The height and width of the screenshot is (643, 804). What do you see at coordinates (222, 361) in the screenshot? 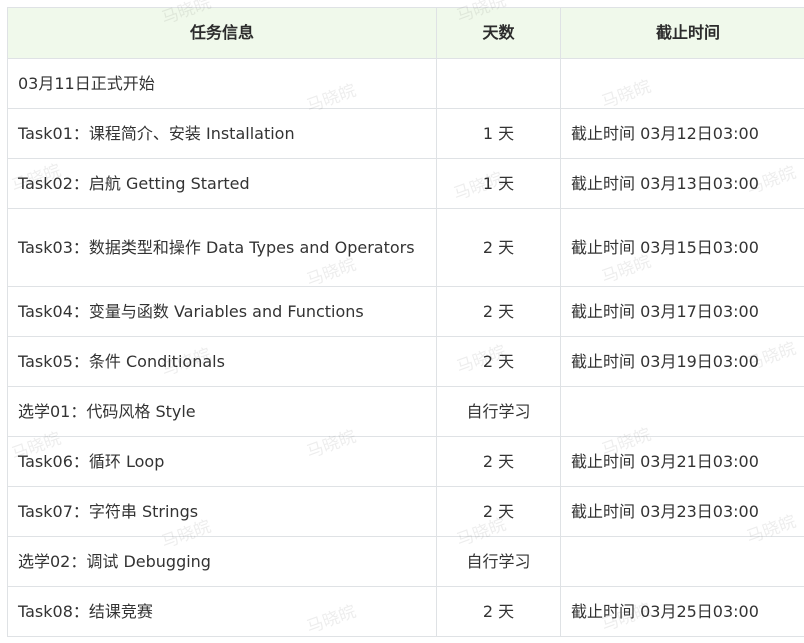
I see `cell-task: Task05：条件 Conditionals` at bounding box center [222, 361].